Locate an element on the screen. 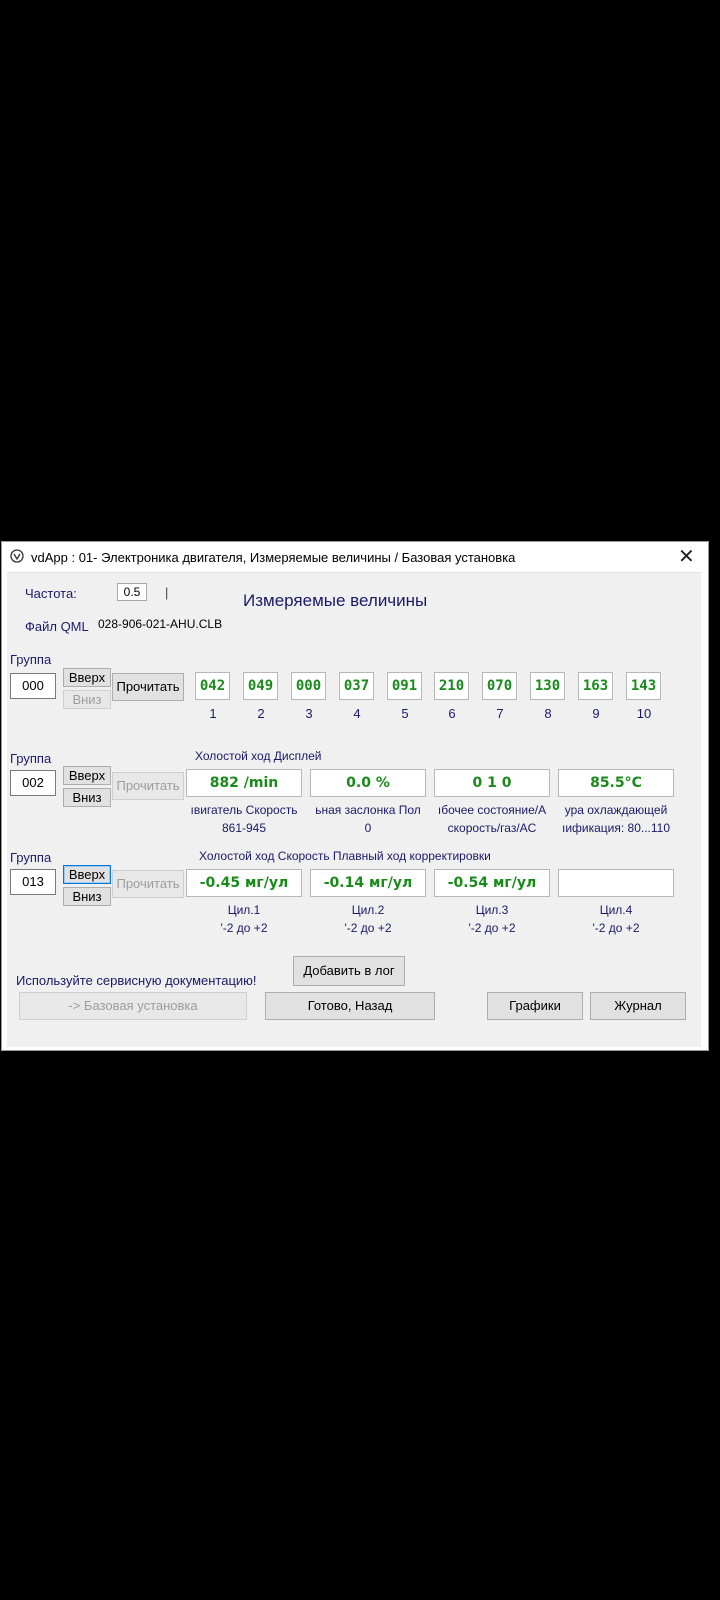 This screenshot has width=720, height=1600. field-number-2: 2 is located at coordinates (261, 713).